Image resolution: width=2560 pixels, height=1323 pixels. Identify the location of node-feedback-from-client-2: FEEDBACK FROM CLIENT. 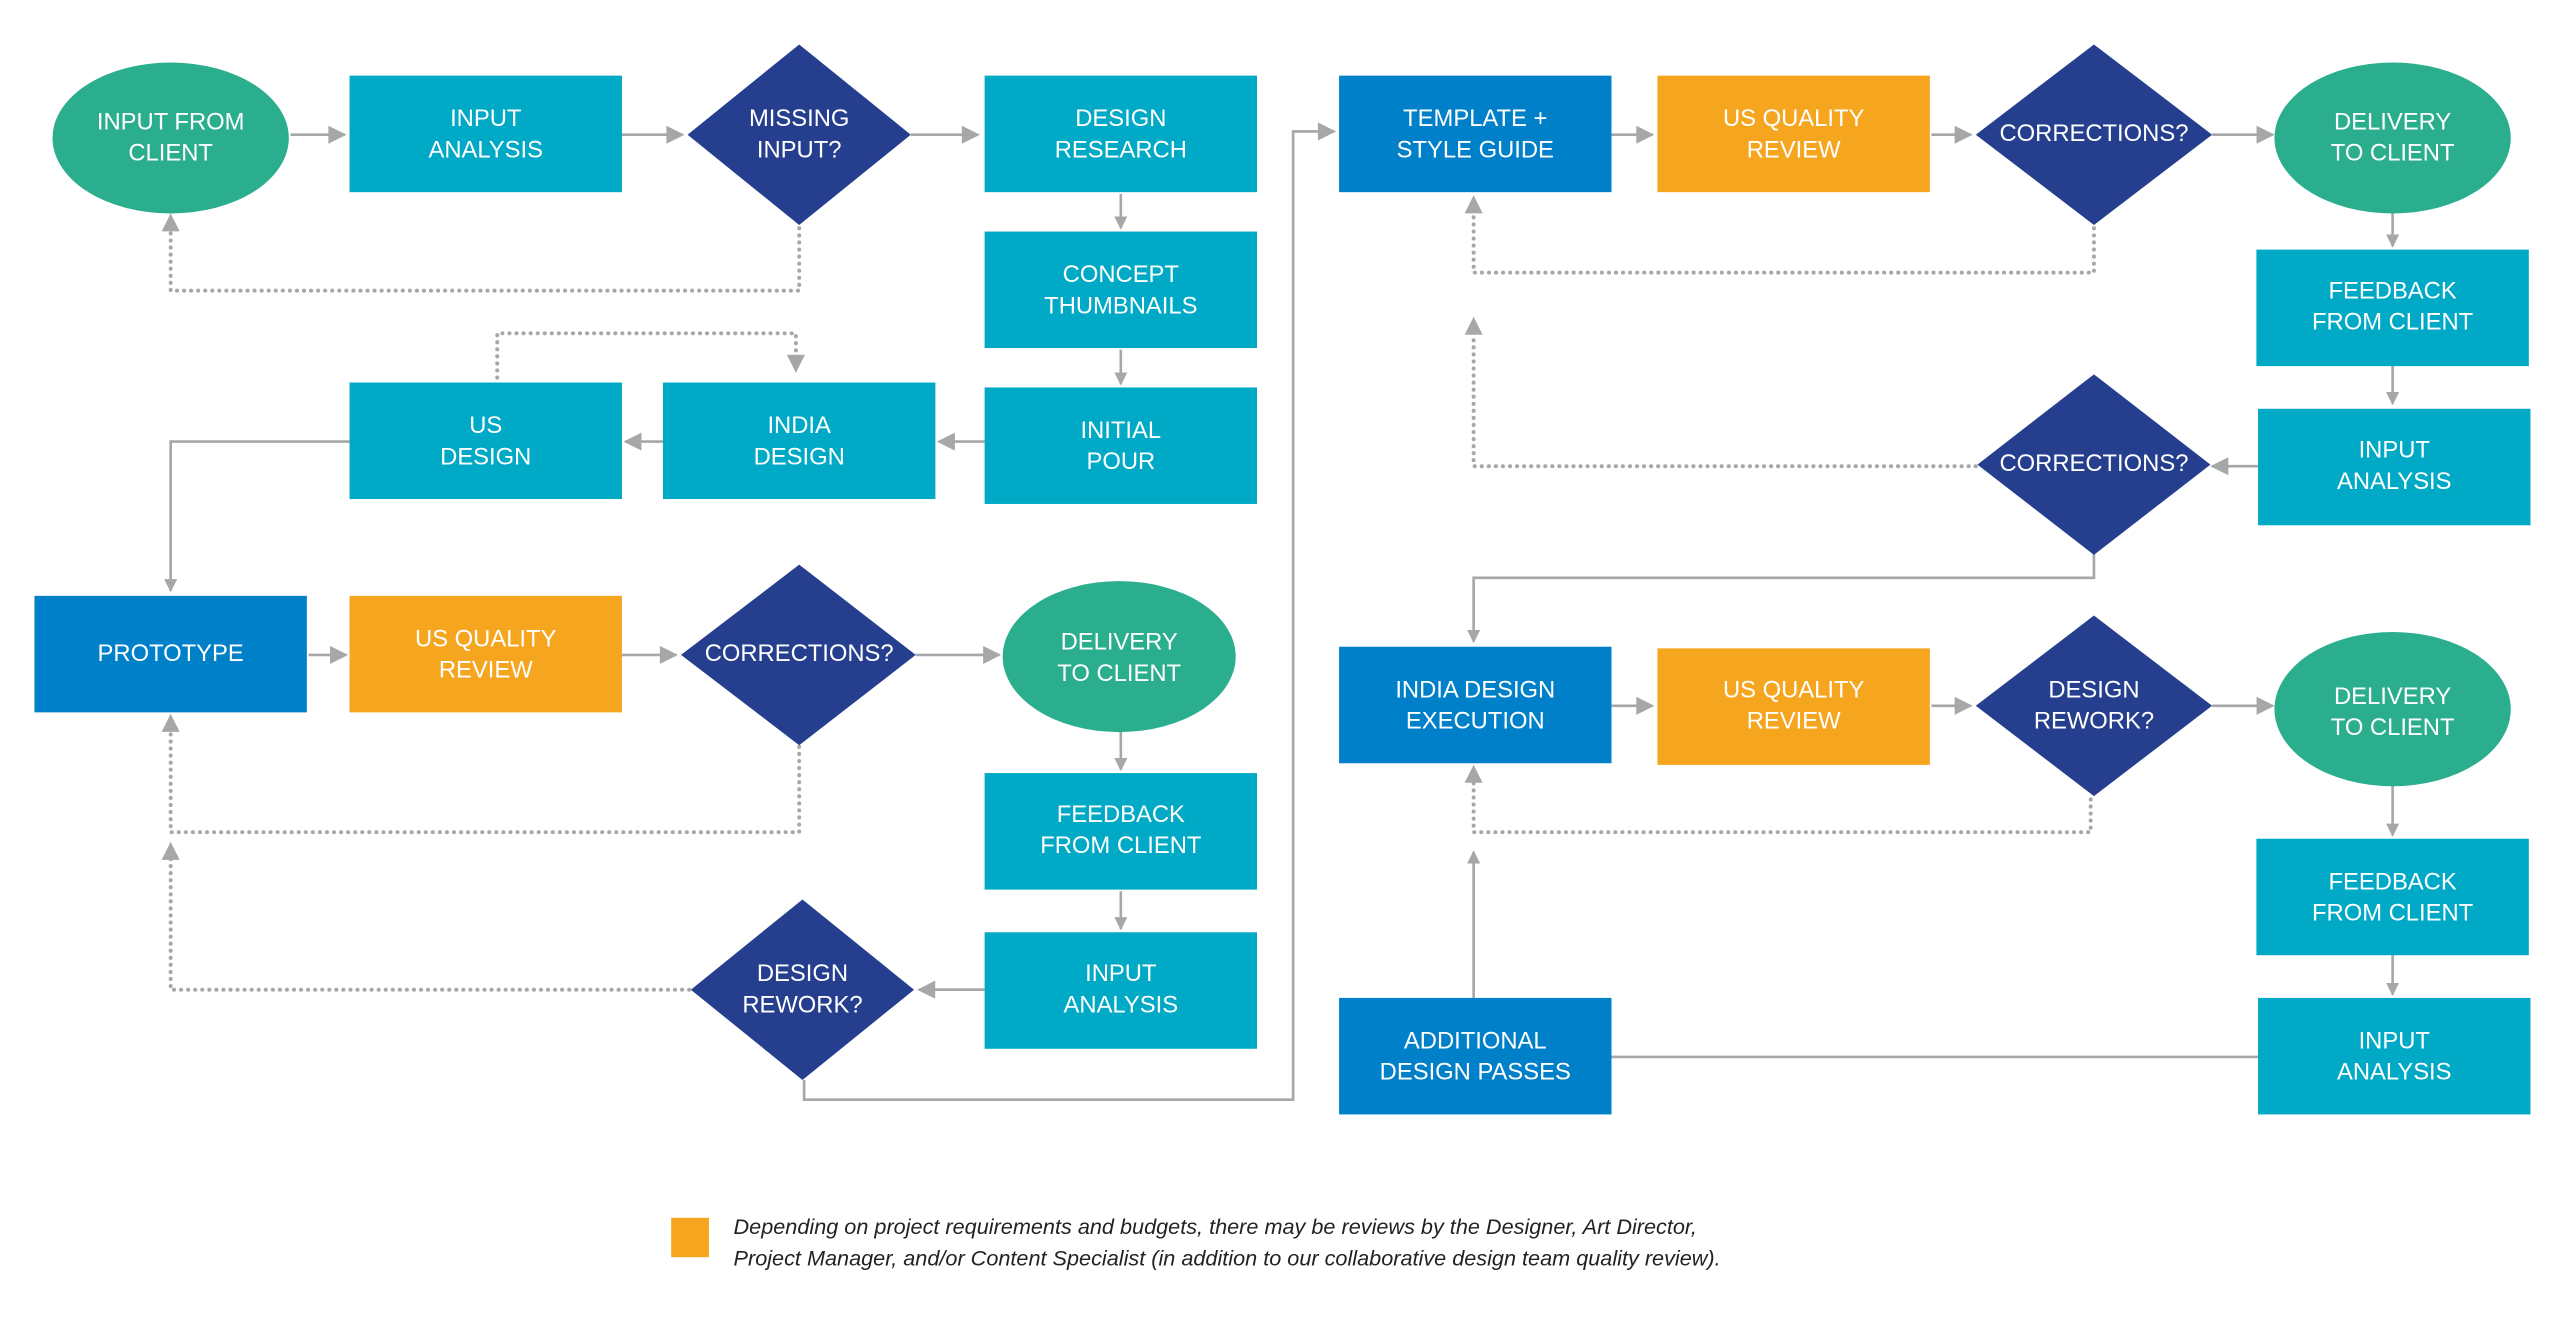
(2392, 308).